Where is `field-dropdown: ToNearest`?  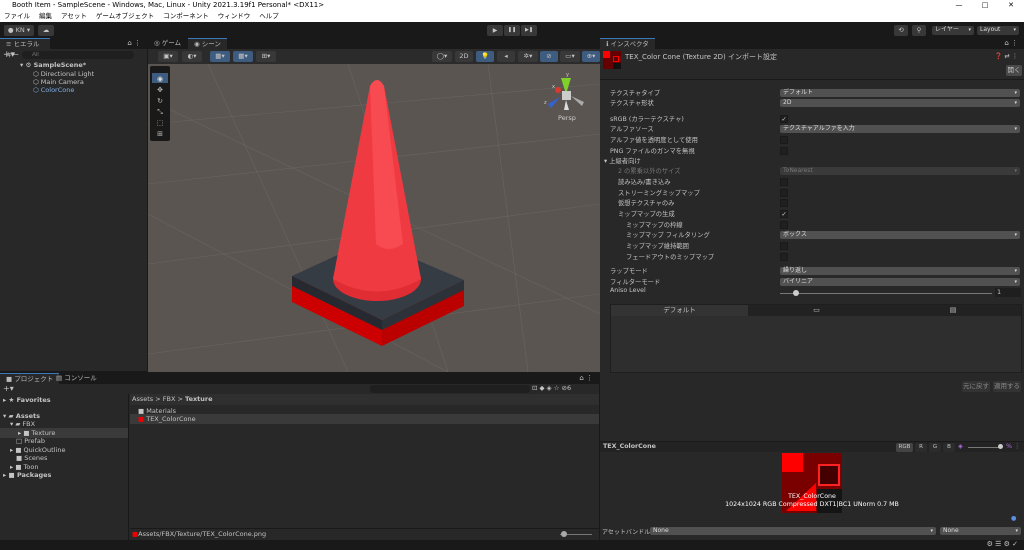
field-dropdown: ToNearest is located at coordinates (900, 171).